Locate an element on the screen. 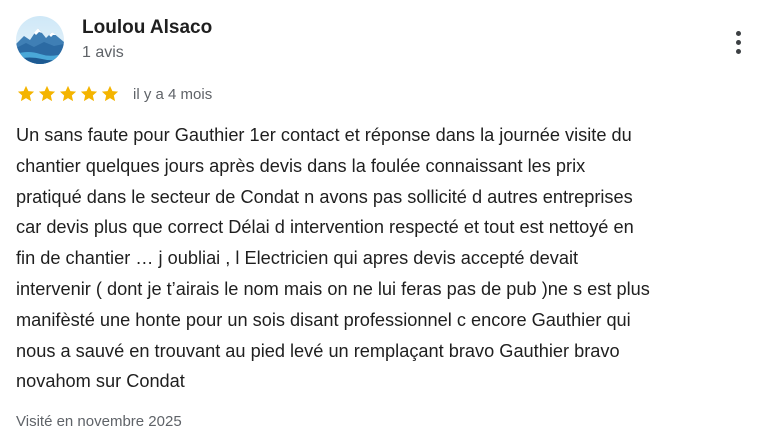 The image size is (768, 441). visit-date: Visité en novembre 2025 is located at coordinates (99, 421).